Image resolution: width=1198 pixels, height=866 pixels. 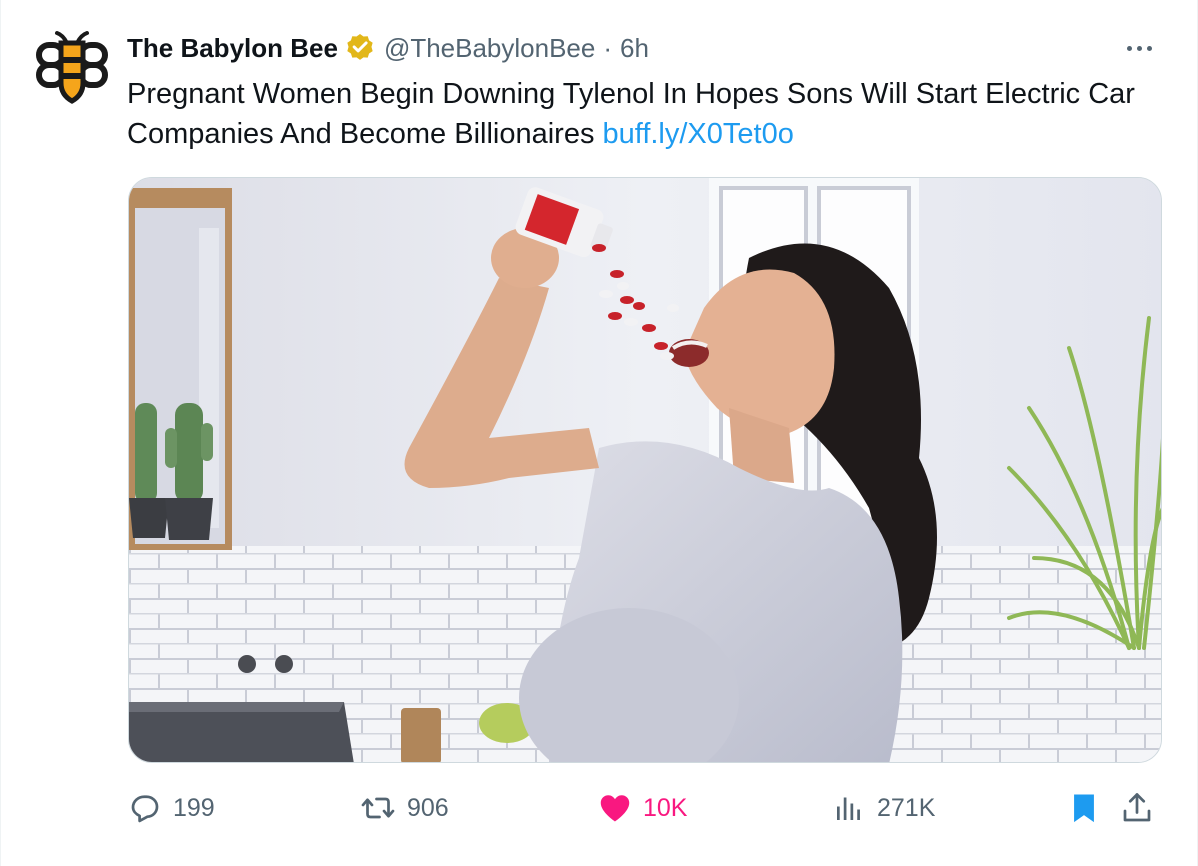 What do you see at coordinates (1137, 807) in the screenshot?
I see `share-icon` at bounding box center [1137, 807].